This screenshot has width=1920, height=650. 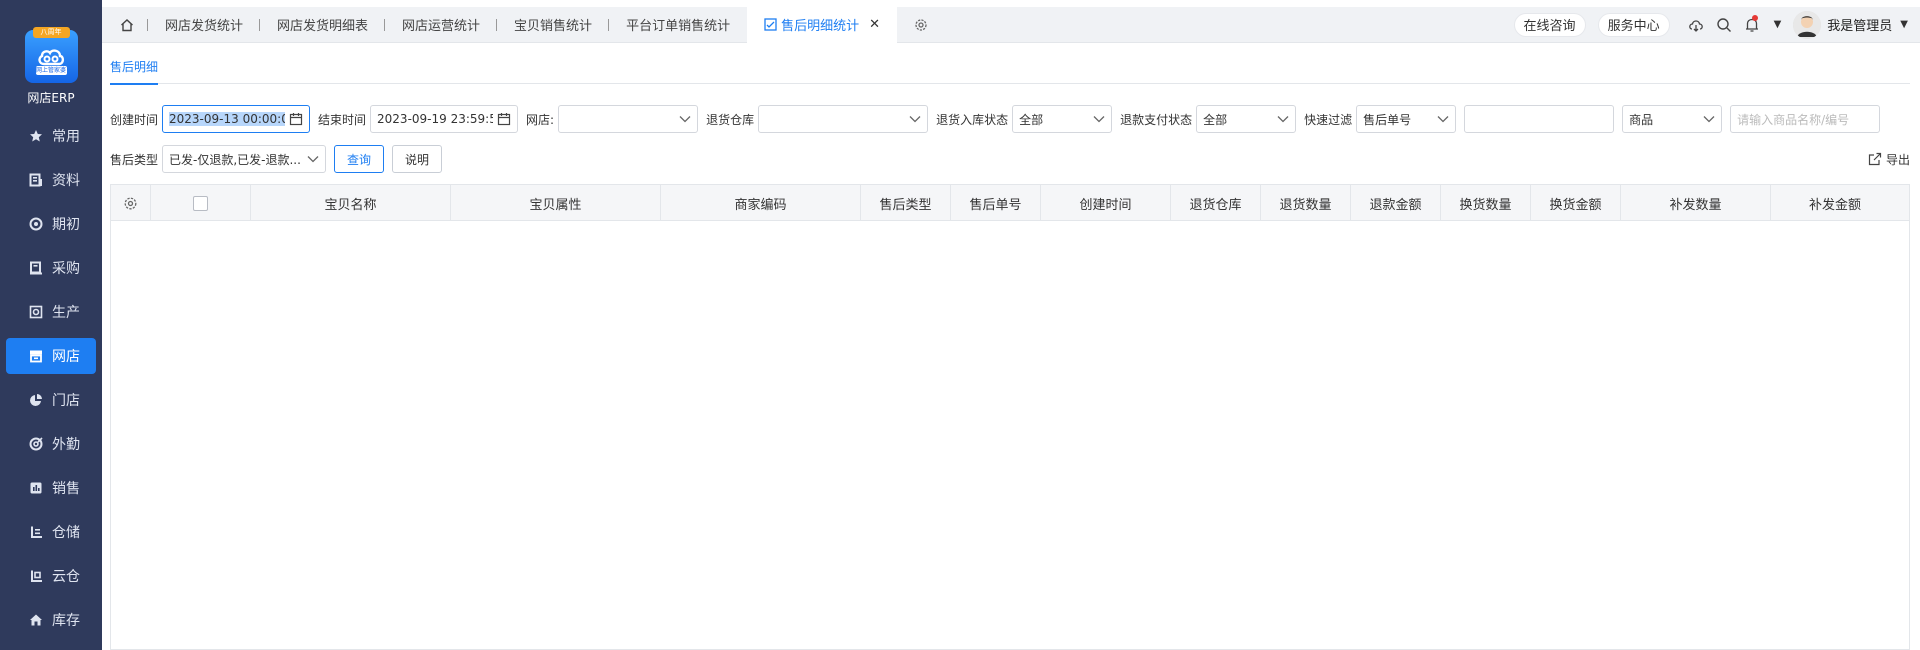 What do you see at coordinates (1793, 119) in the screenshot?
I see `product-search-placeholder: 请输入商品名称/编号` at bounding box center [1793, 119].